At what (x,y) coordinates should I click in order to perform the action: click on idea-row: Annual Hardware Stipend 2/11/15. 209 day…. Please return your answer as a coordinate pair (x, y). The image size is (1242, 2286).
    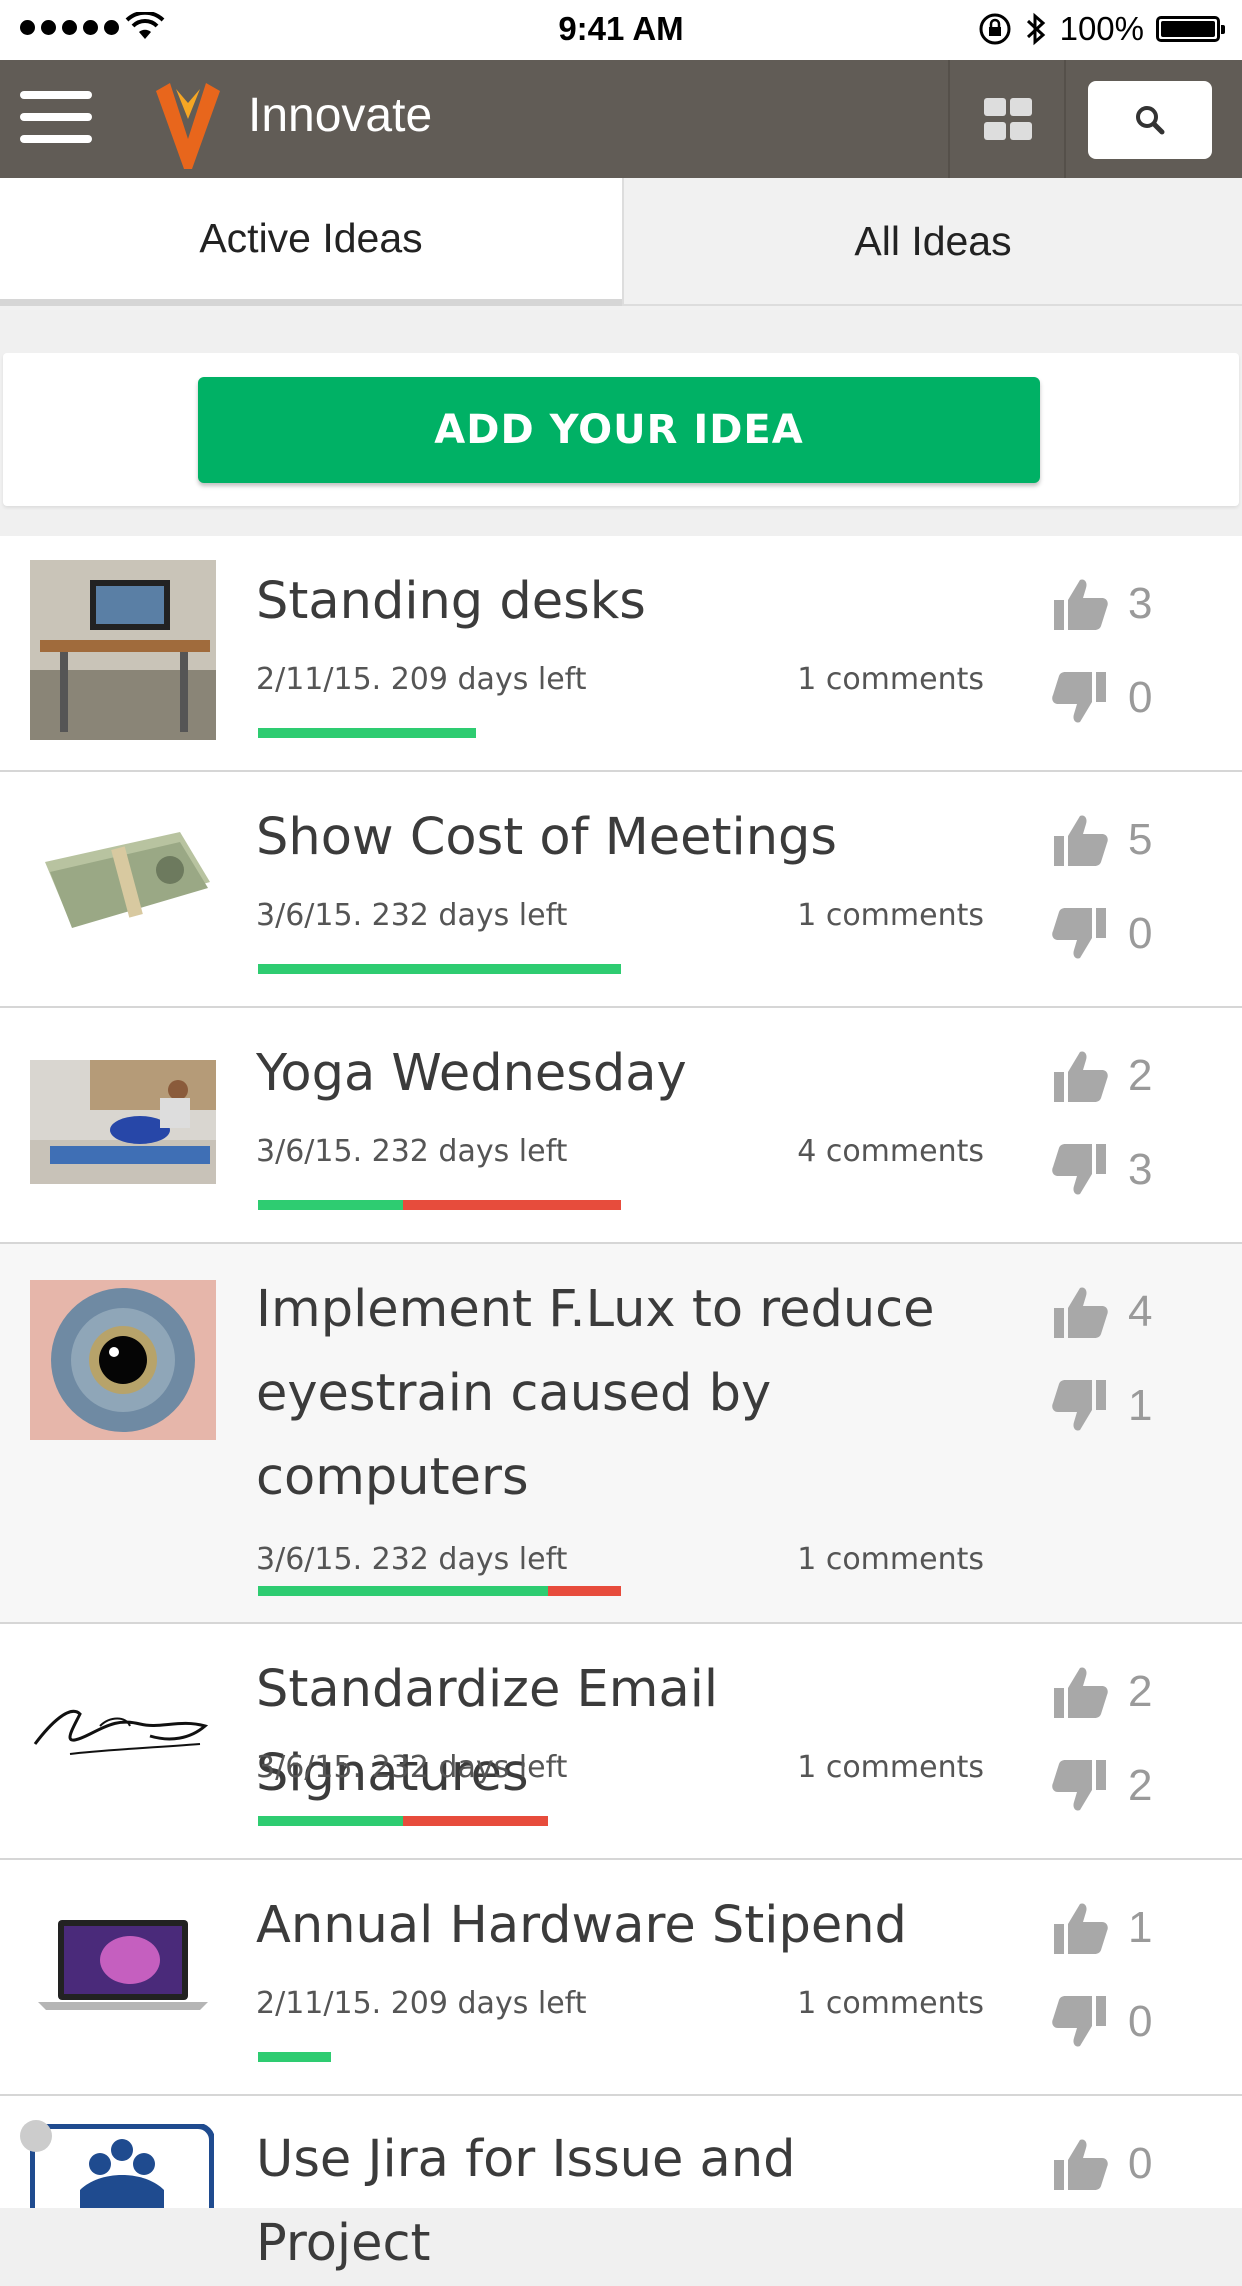
    Looking at the image, I should click on (621, 1978).